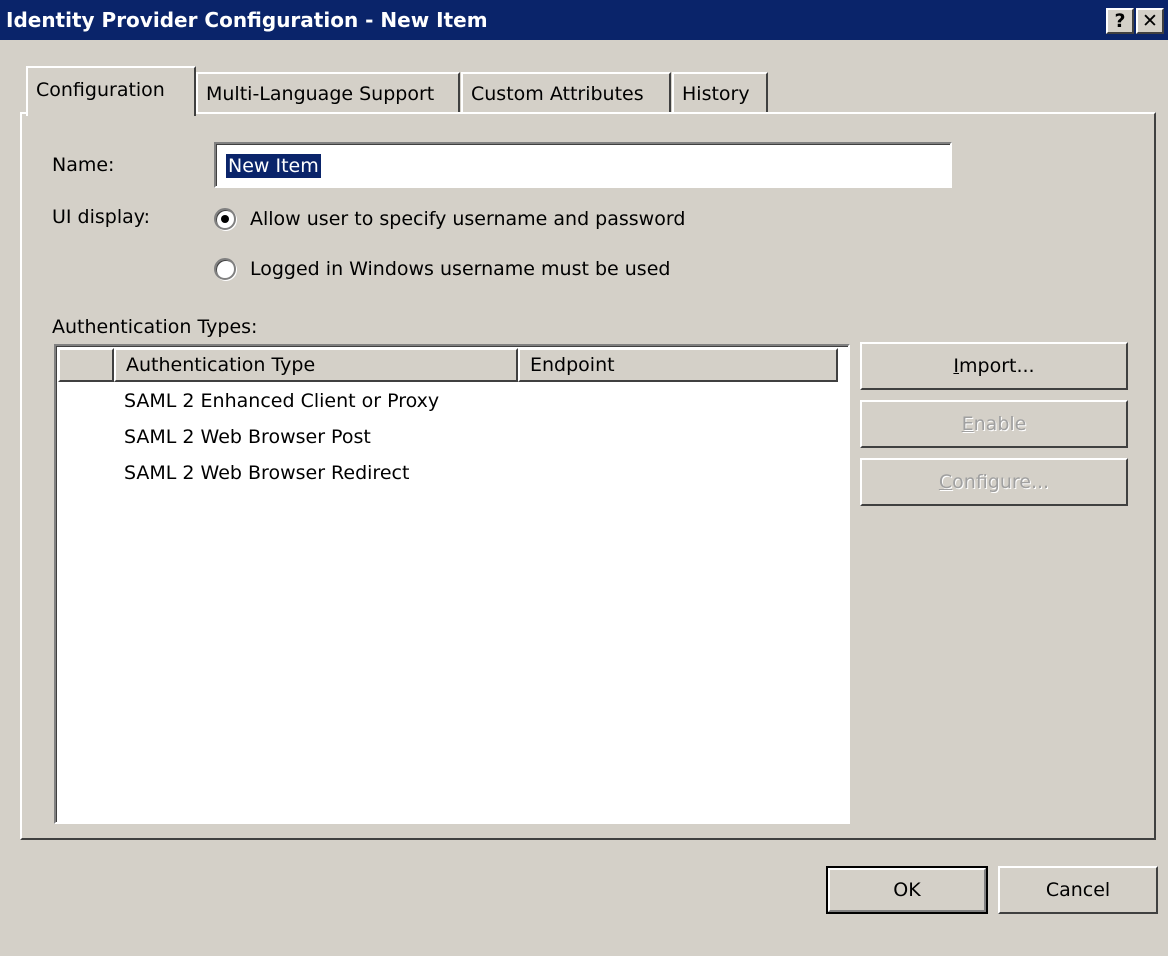 The height and width of the screenshot is (956, 1168). I want to click on authentication-types-label: Authentication Types:, so click(155, 327).